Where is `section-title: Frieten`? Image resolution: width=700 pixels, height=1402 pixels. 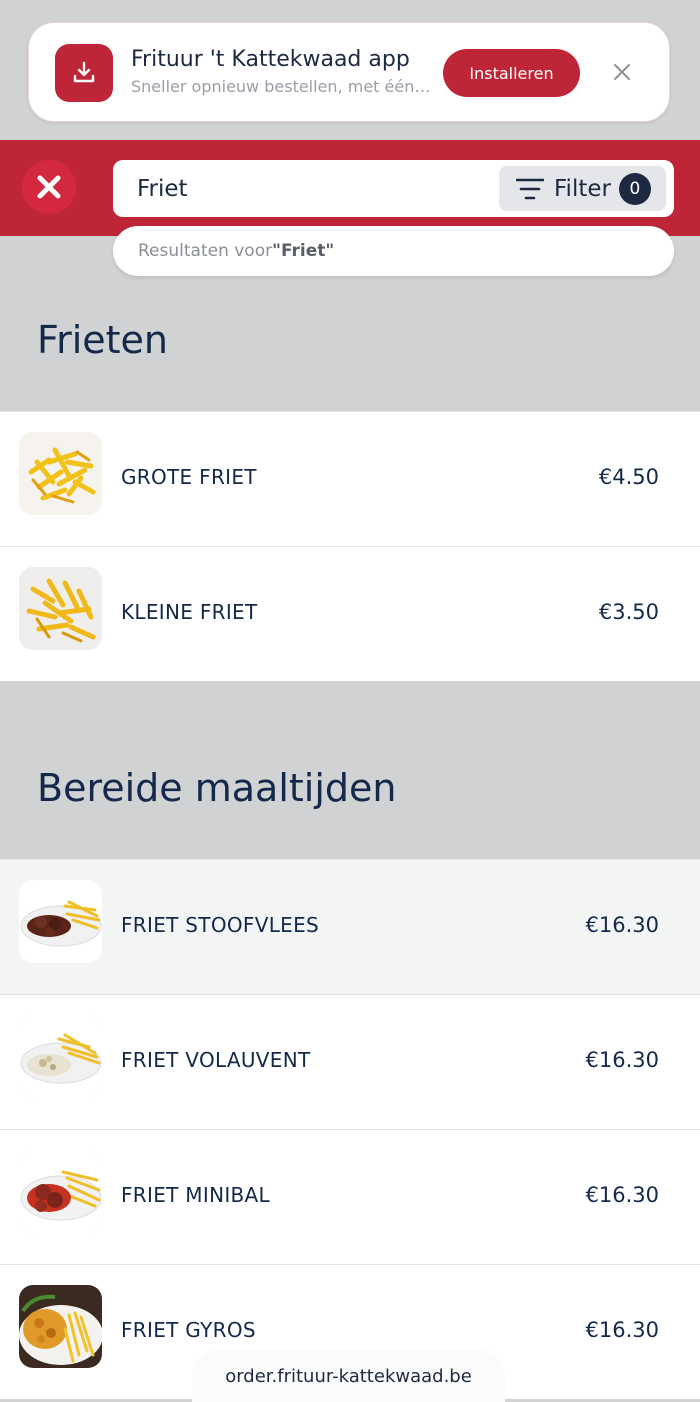
section-title: Frieten is located at coordinates (103, 340).